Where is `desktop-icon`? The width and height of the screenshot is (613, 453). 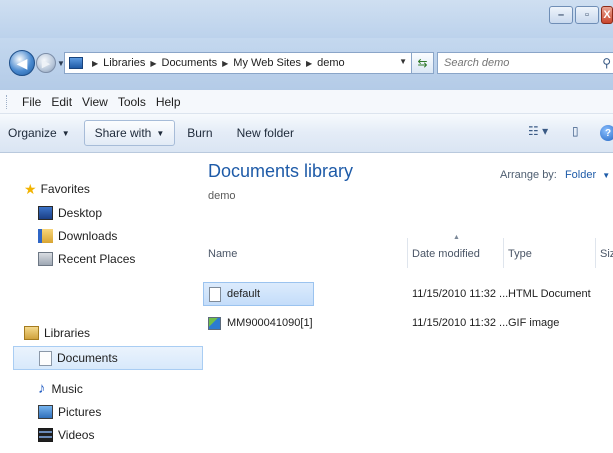
desktop-icon is located at coordinates (45, 213).